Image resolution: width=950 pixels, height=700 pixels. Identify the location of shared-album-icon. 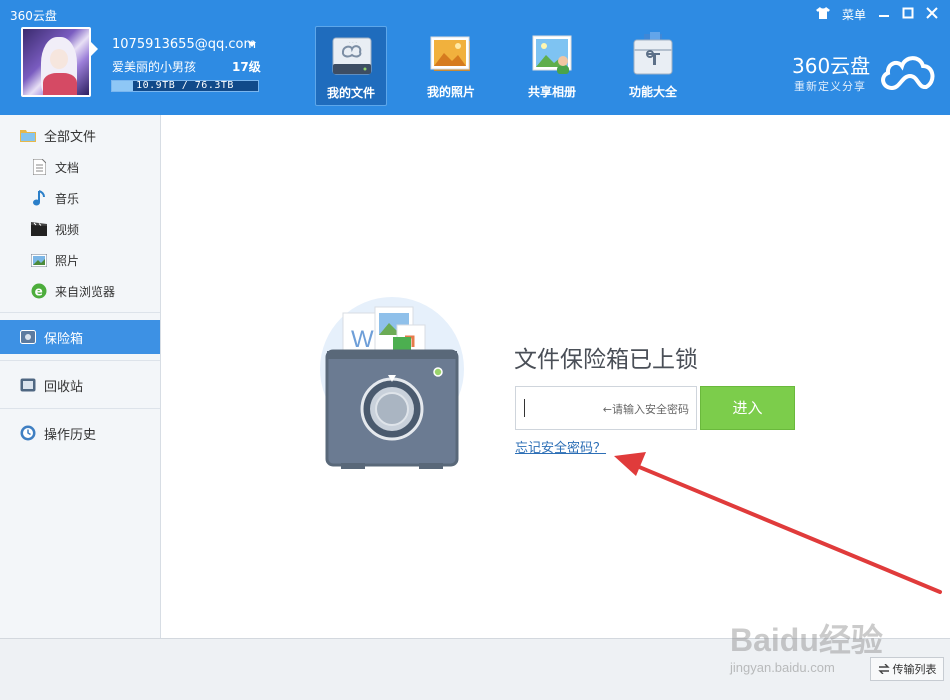
(552, 54).